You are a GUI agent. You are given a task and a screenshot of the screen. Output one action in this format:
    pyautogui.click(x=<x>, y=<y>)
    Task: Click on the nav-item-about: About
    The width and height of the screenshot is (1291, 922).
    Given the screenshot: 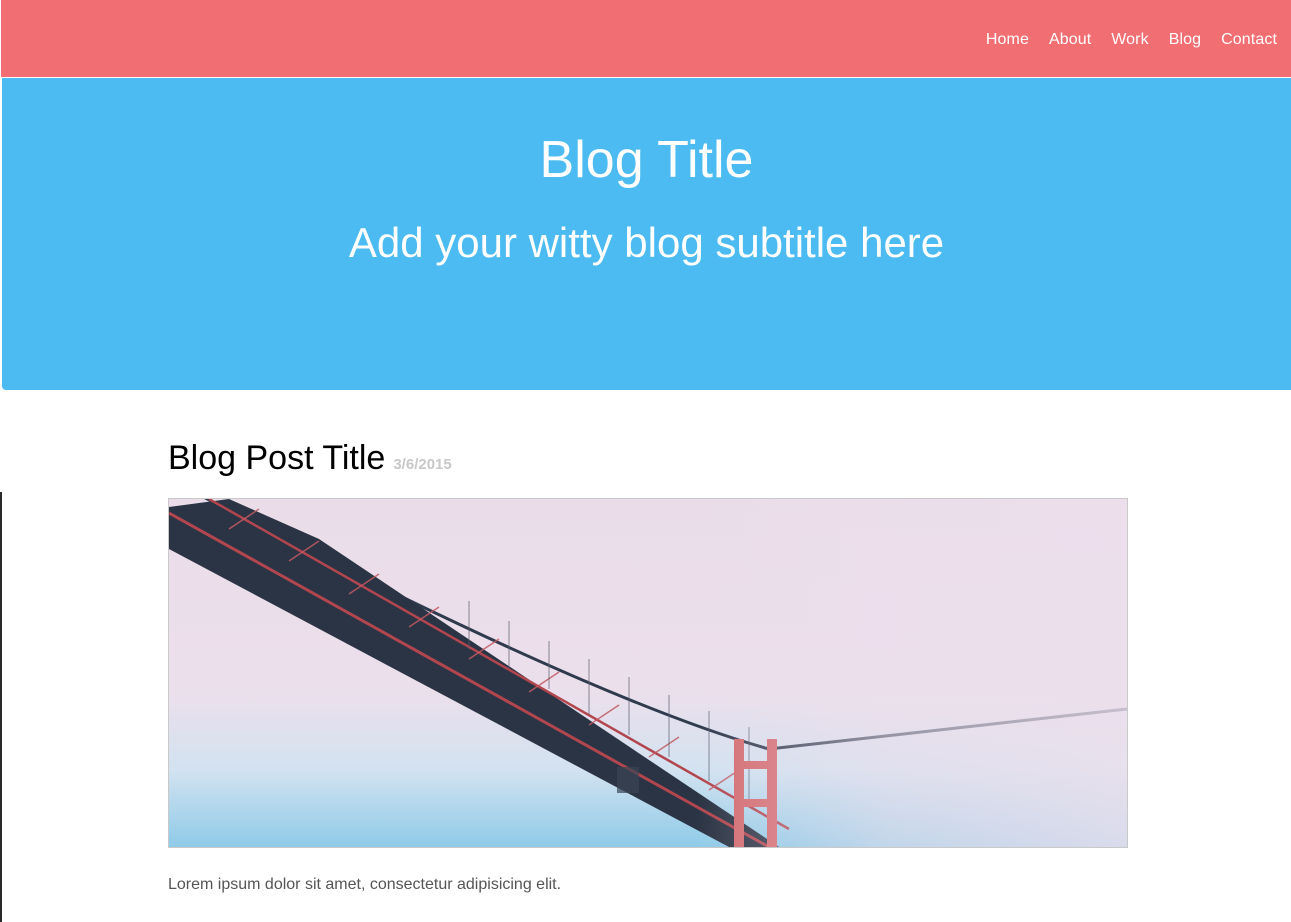 What is the action you would take?
    pyautogui.click(x=1070, y=40)
    